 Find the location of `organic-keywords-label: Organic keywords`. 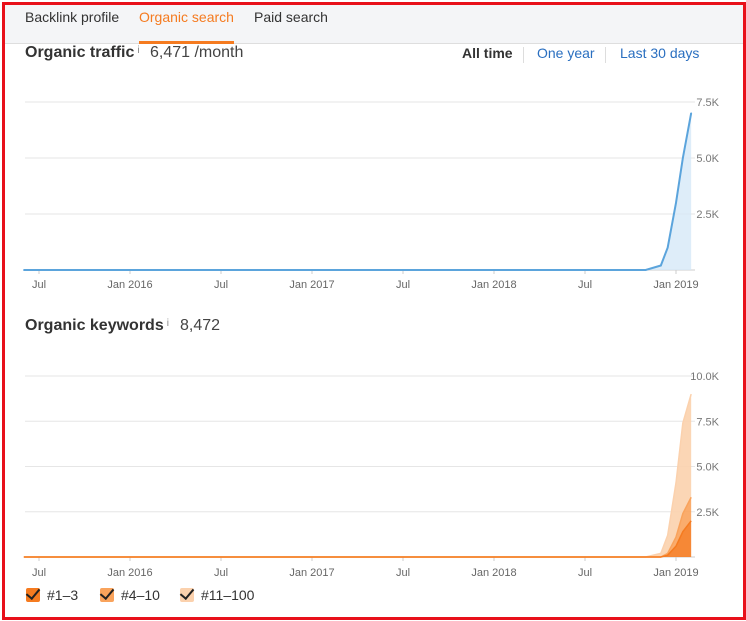

organic-keywords-label: Organic keywords is located at coordinates (94, 325).